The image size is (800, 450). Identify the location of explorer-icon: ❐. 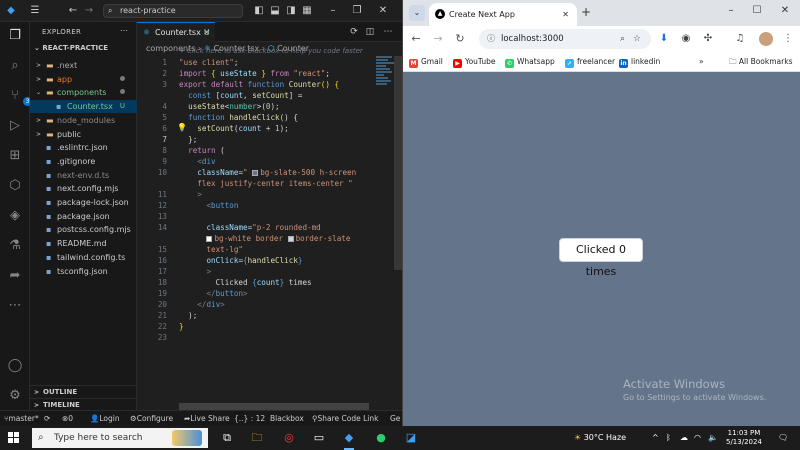
(15, 36).